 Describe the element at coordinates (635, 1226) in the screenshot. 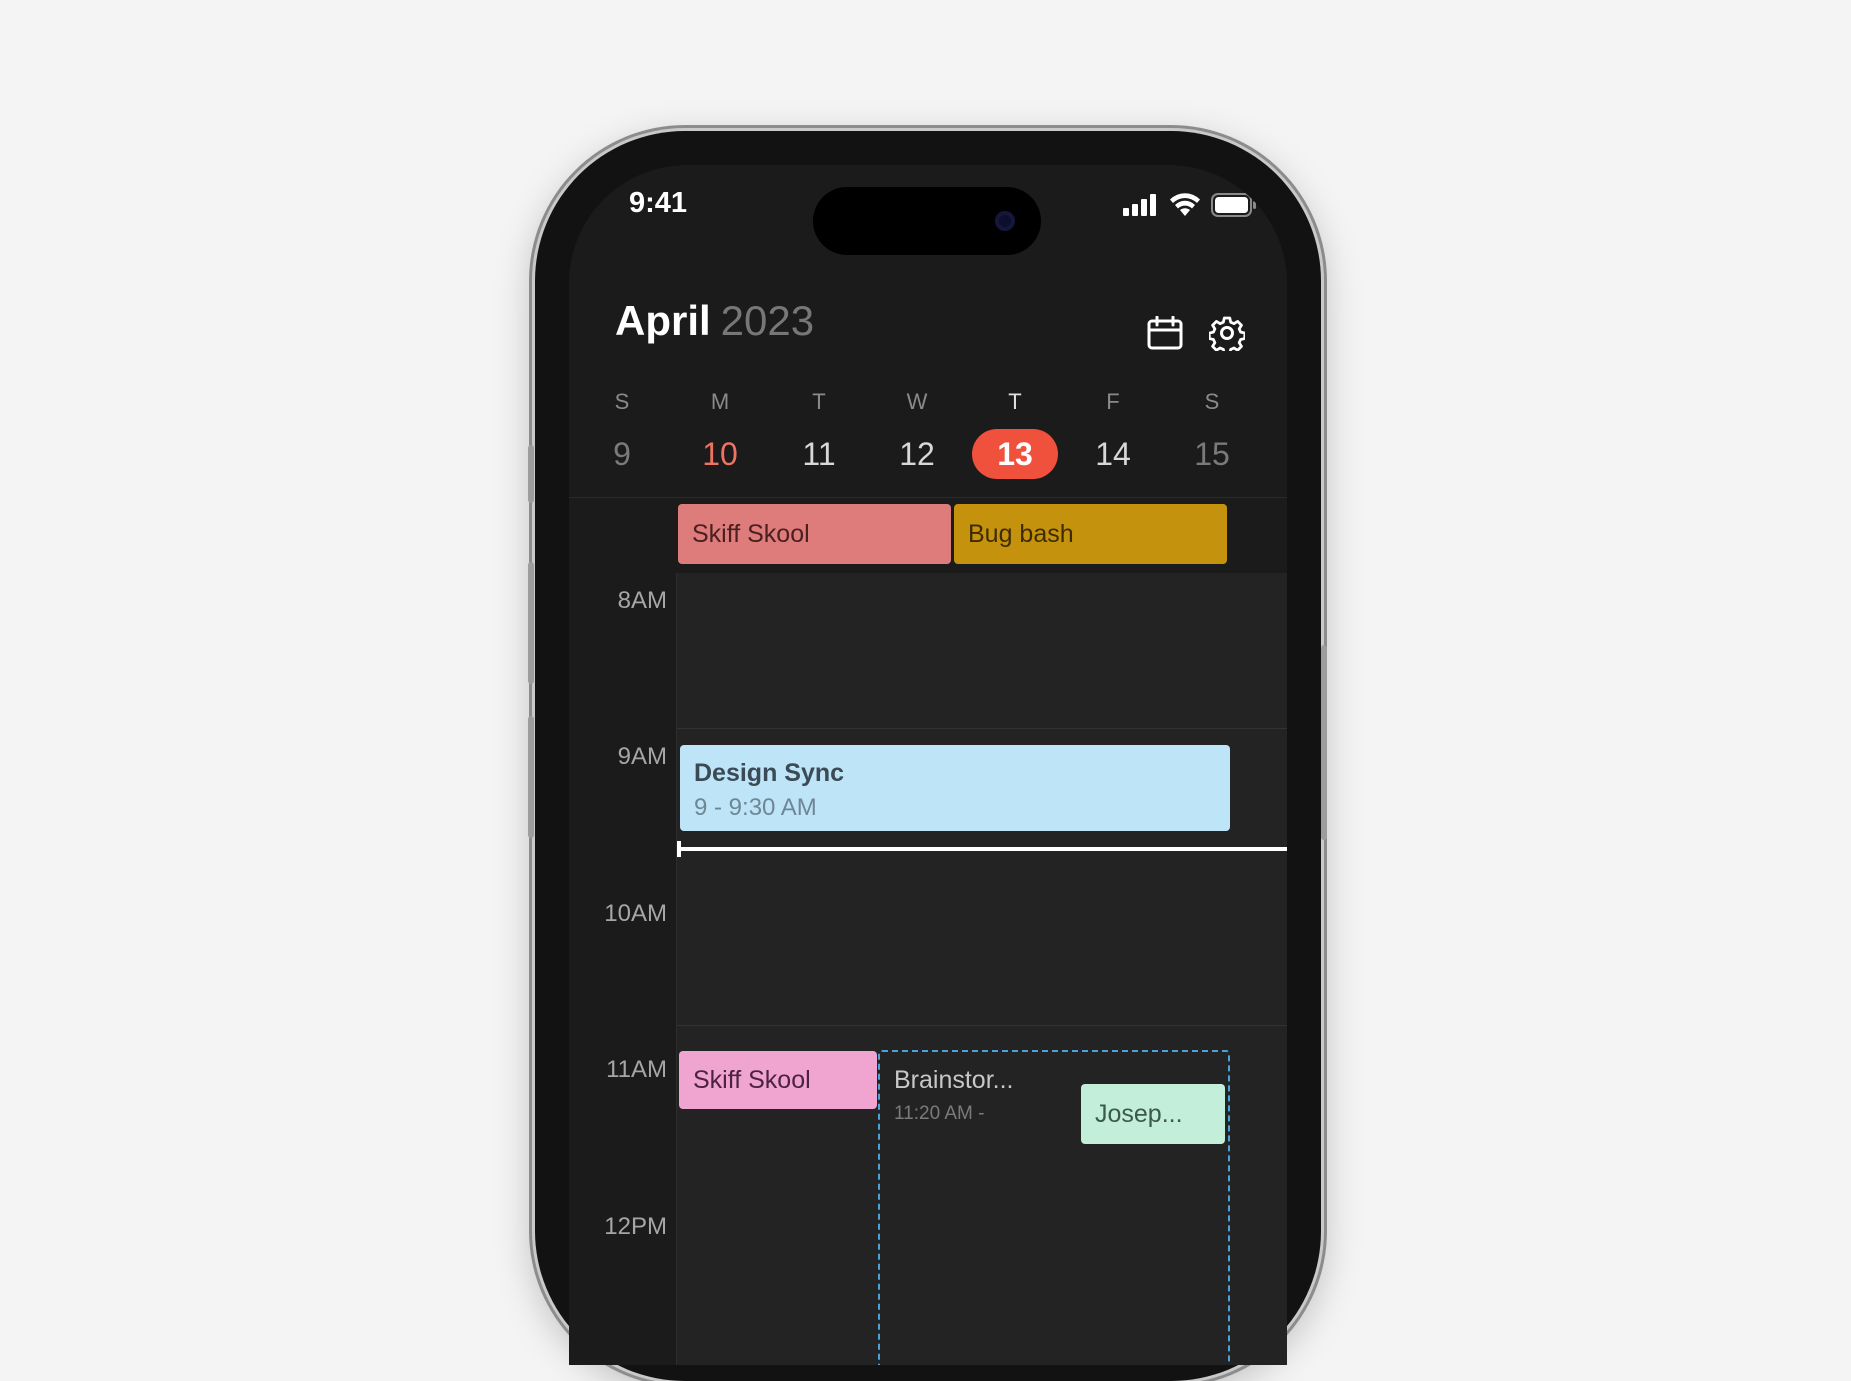

I see `hour-label: 12PM` at that location.